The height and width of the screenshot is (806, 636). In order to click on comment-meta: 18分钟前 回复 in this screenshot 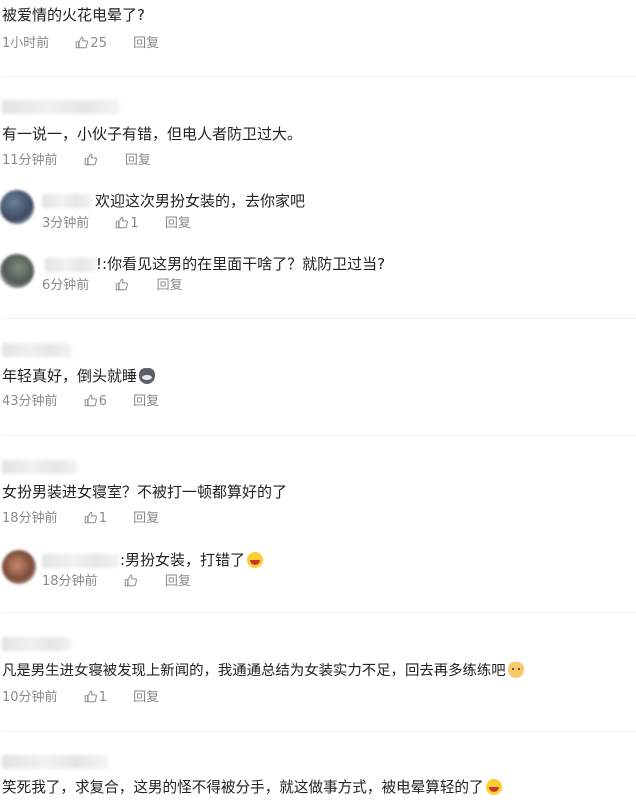, I will do `click(116, 582)`.